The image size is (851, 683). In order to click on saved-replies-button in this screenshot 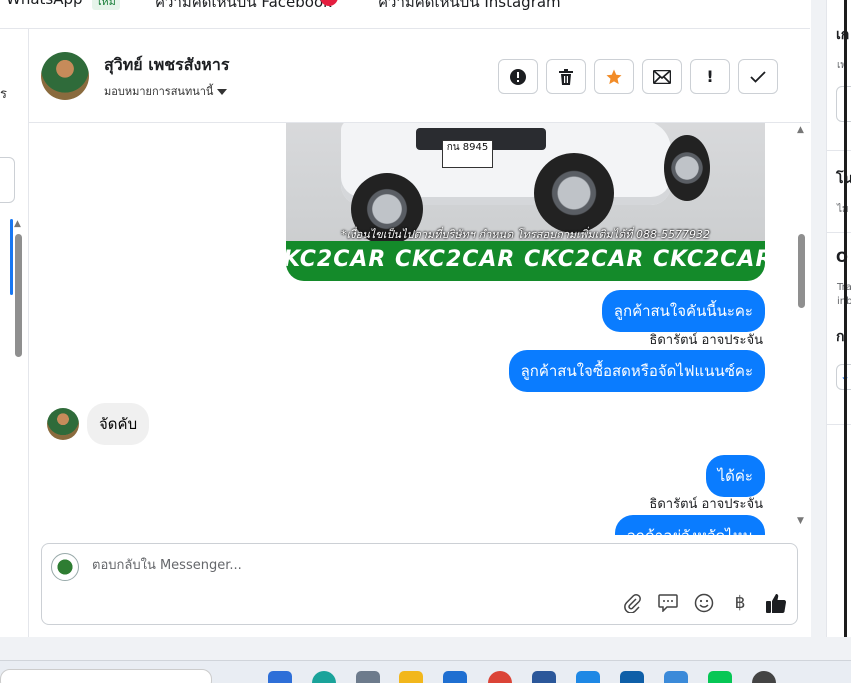, I will do `click(668, 603)`.